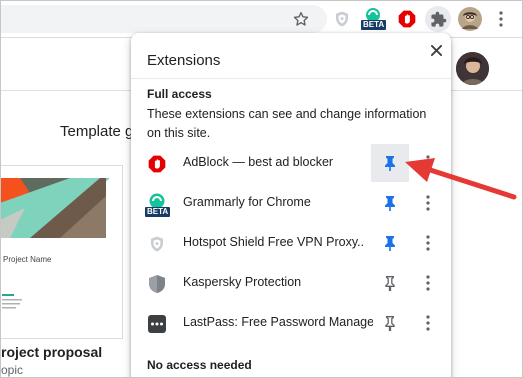 The width and height of the screenshot is (523, 378). Describe the element at coordinates (199, 365) in the screenshot. I see `no-access-heading: No access needed` at that location.